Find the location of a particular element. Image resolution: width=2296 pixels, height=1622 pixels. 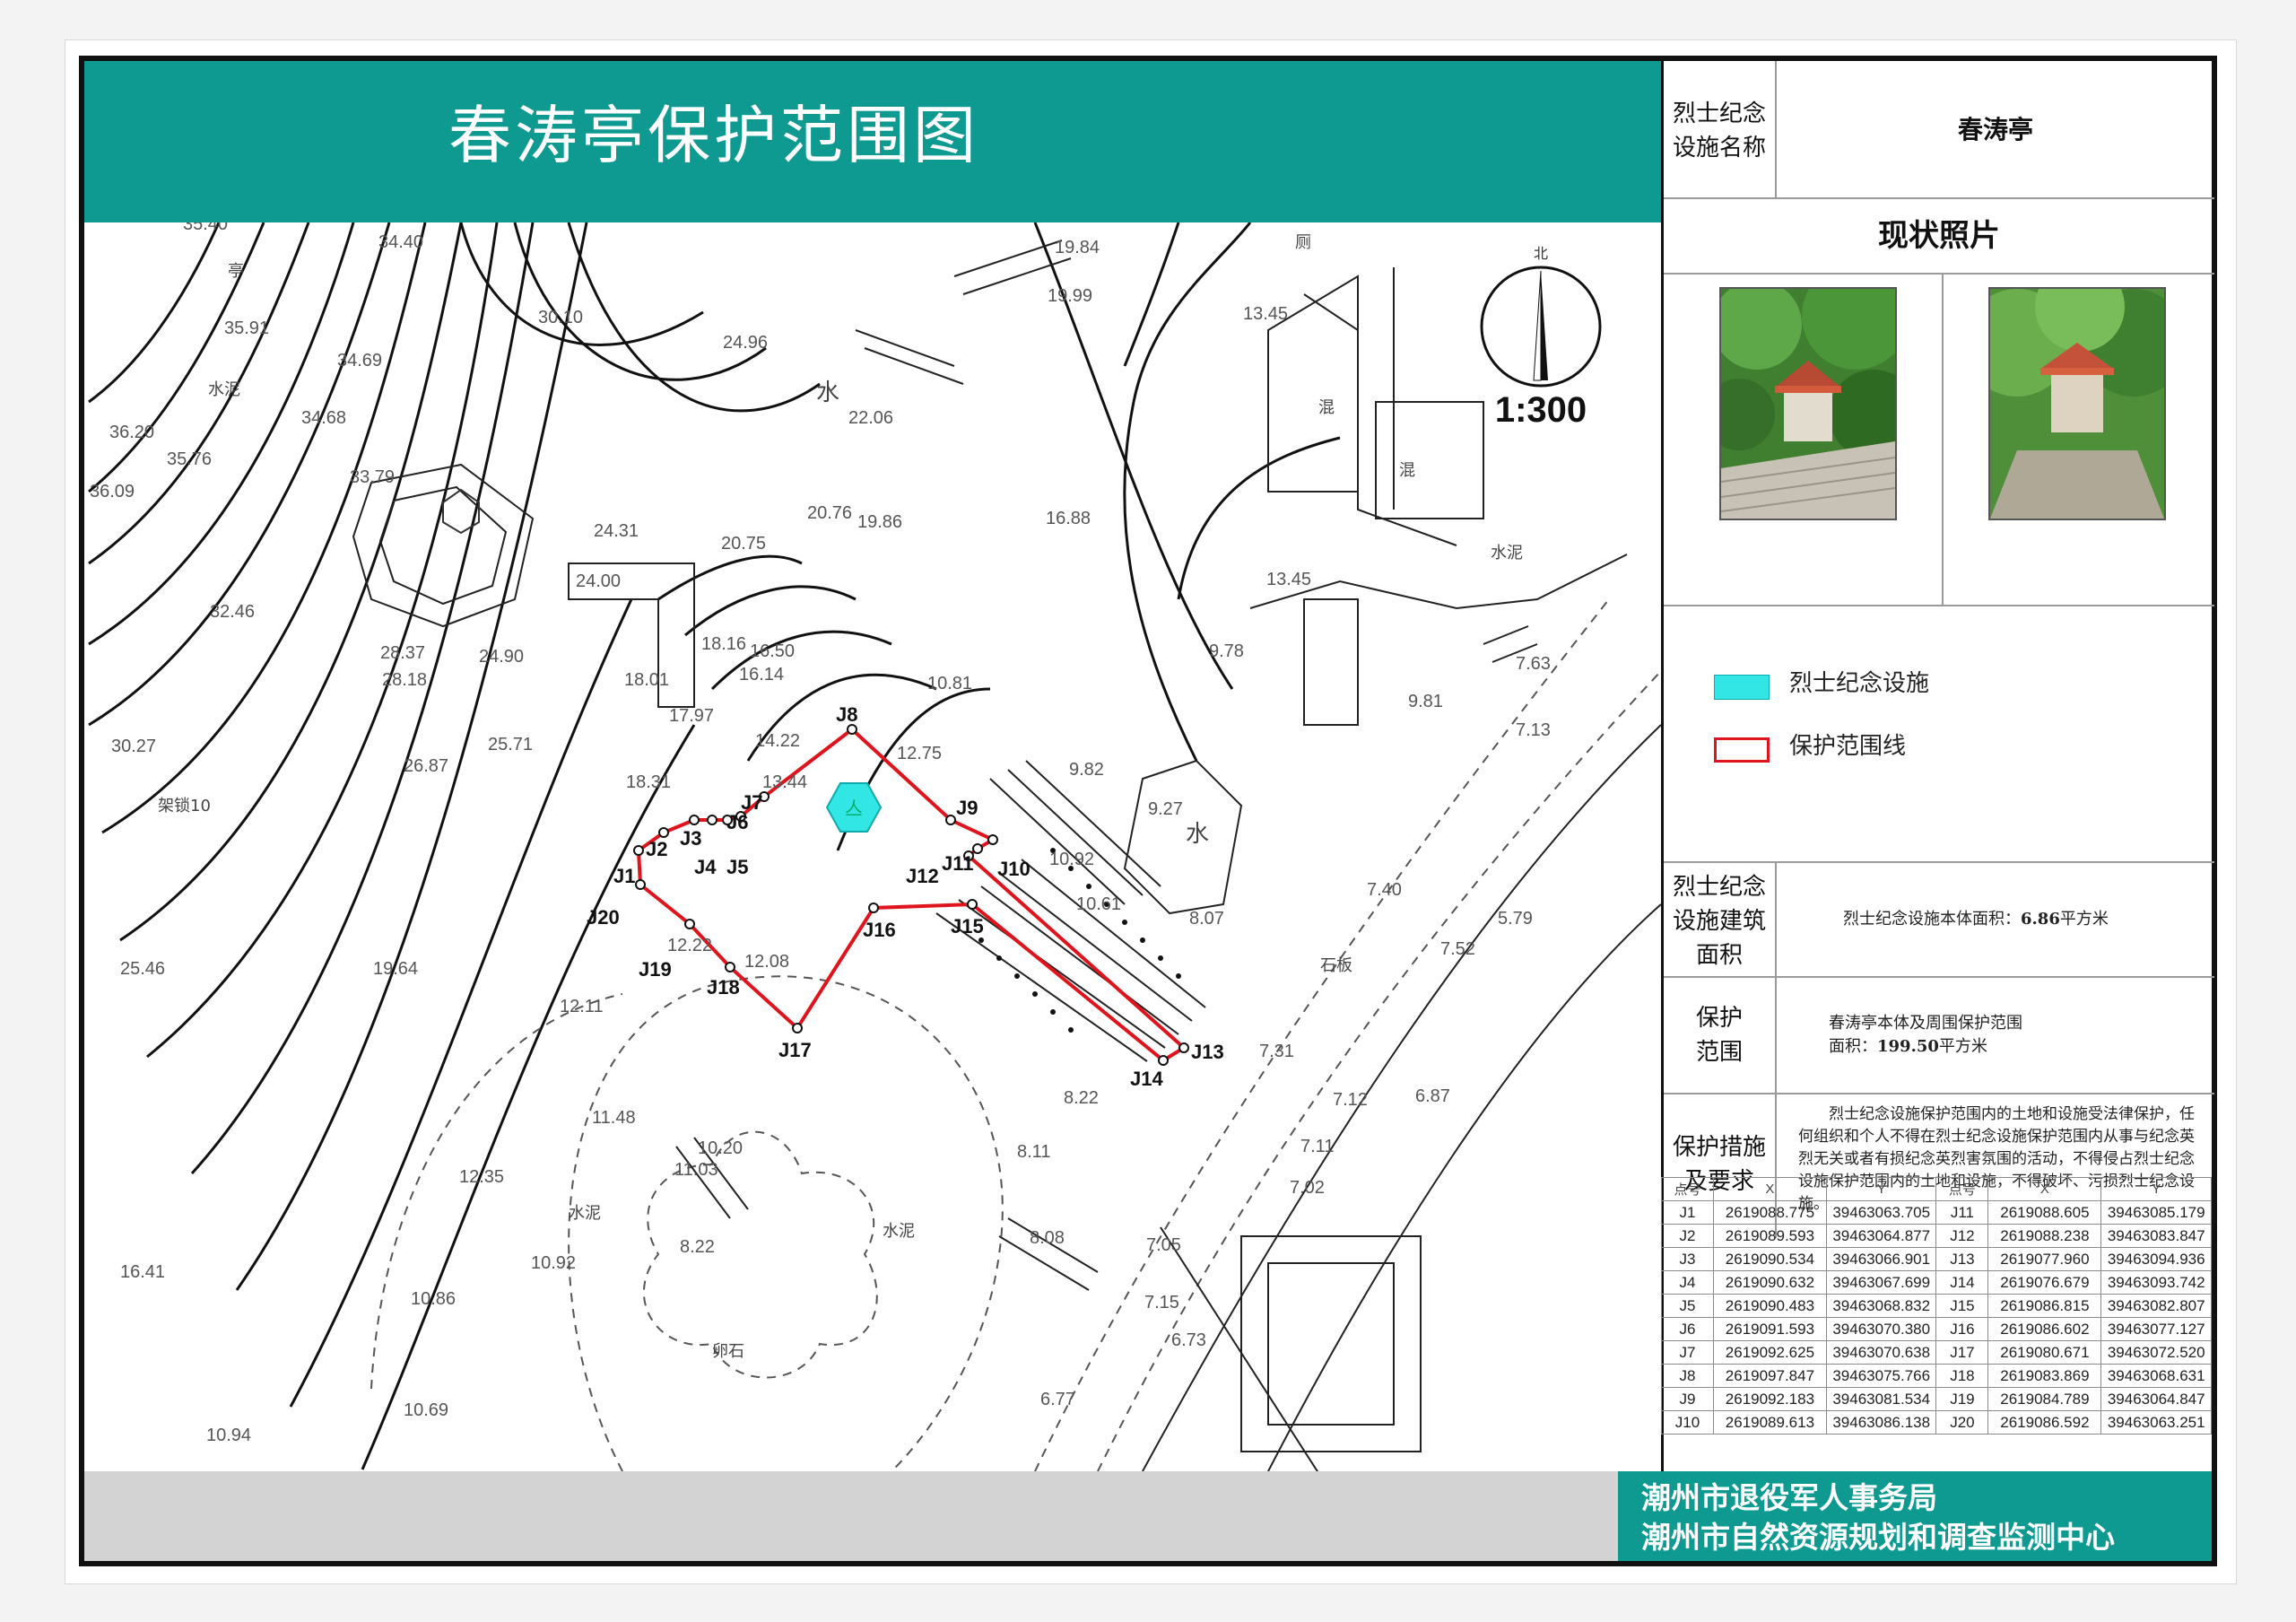

table-cell: 39463068.631 is located at coordinates (2156, 1376).